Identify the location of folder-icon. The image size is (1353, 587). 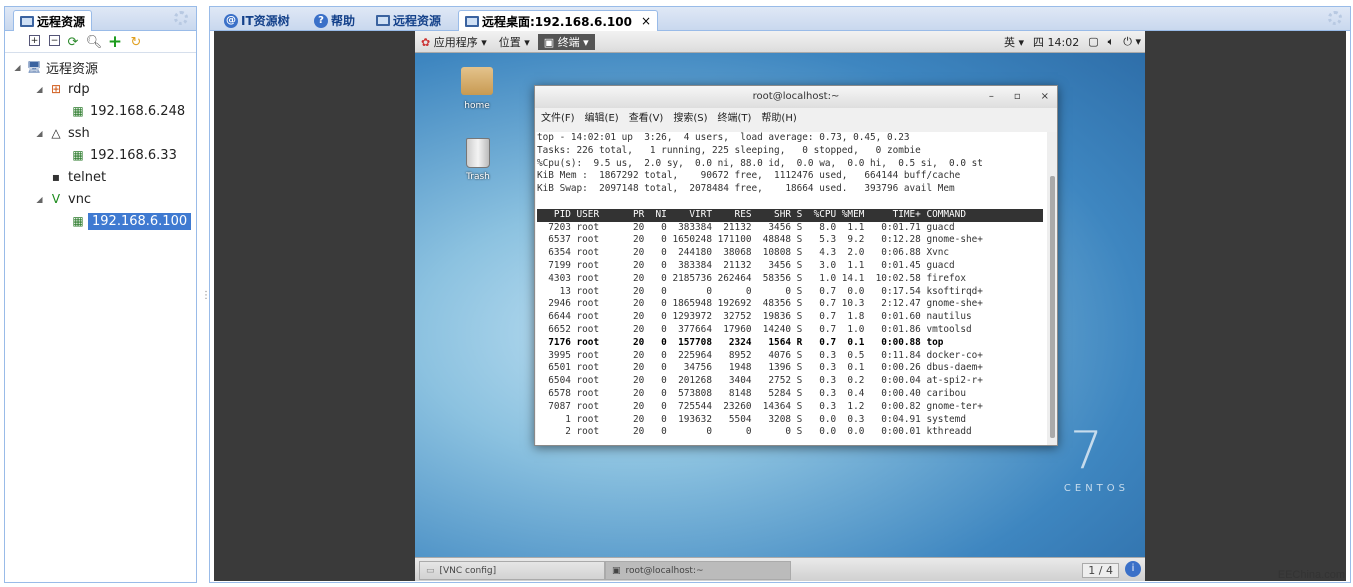
(477, 81).